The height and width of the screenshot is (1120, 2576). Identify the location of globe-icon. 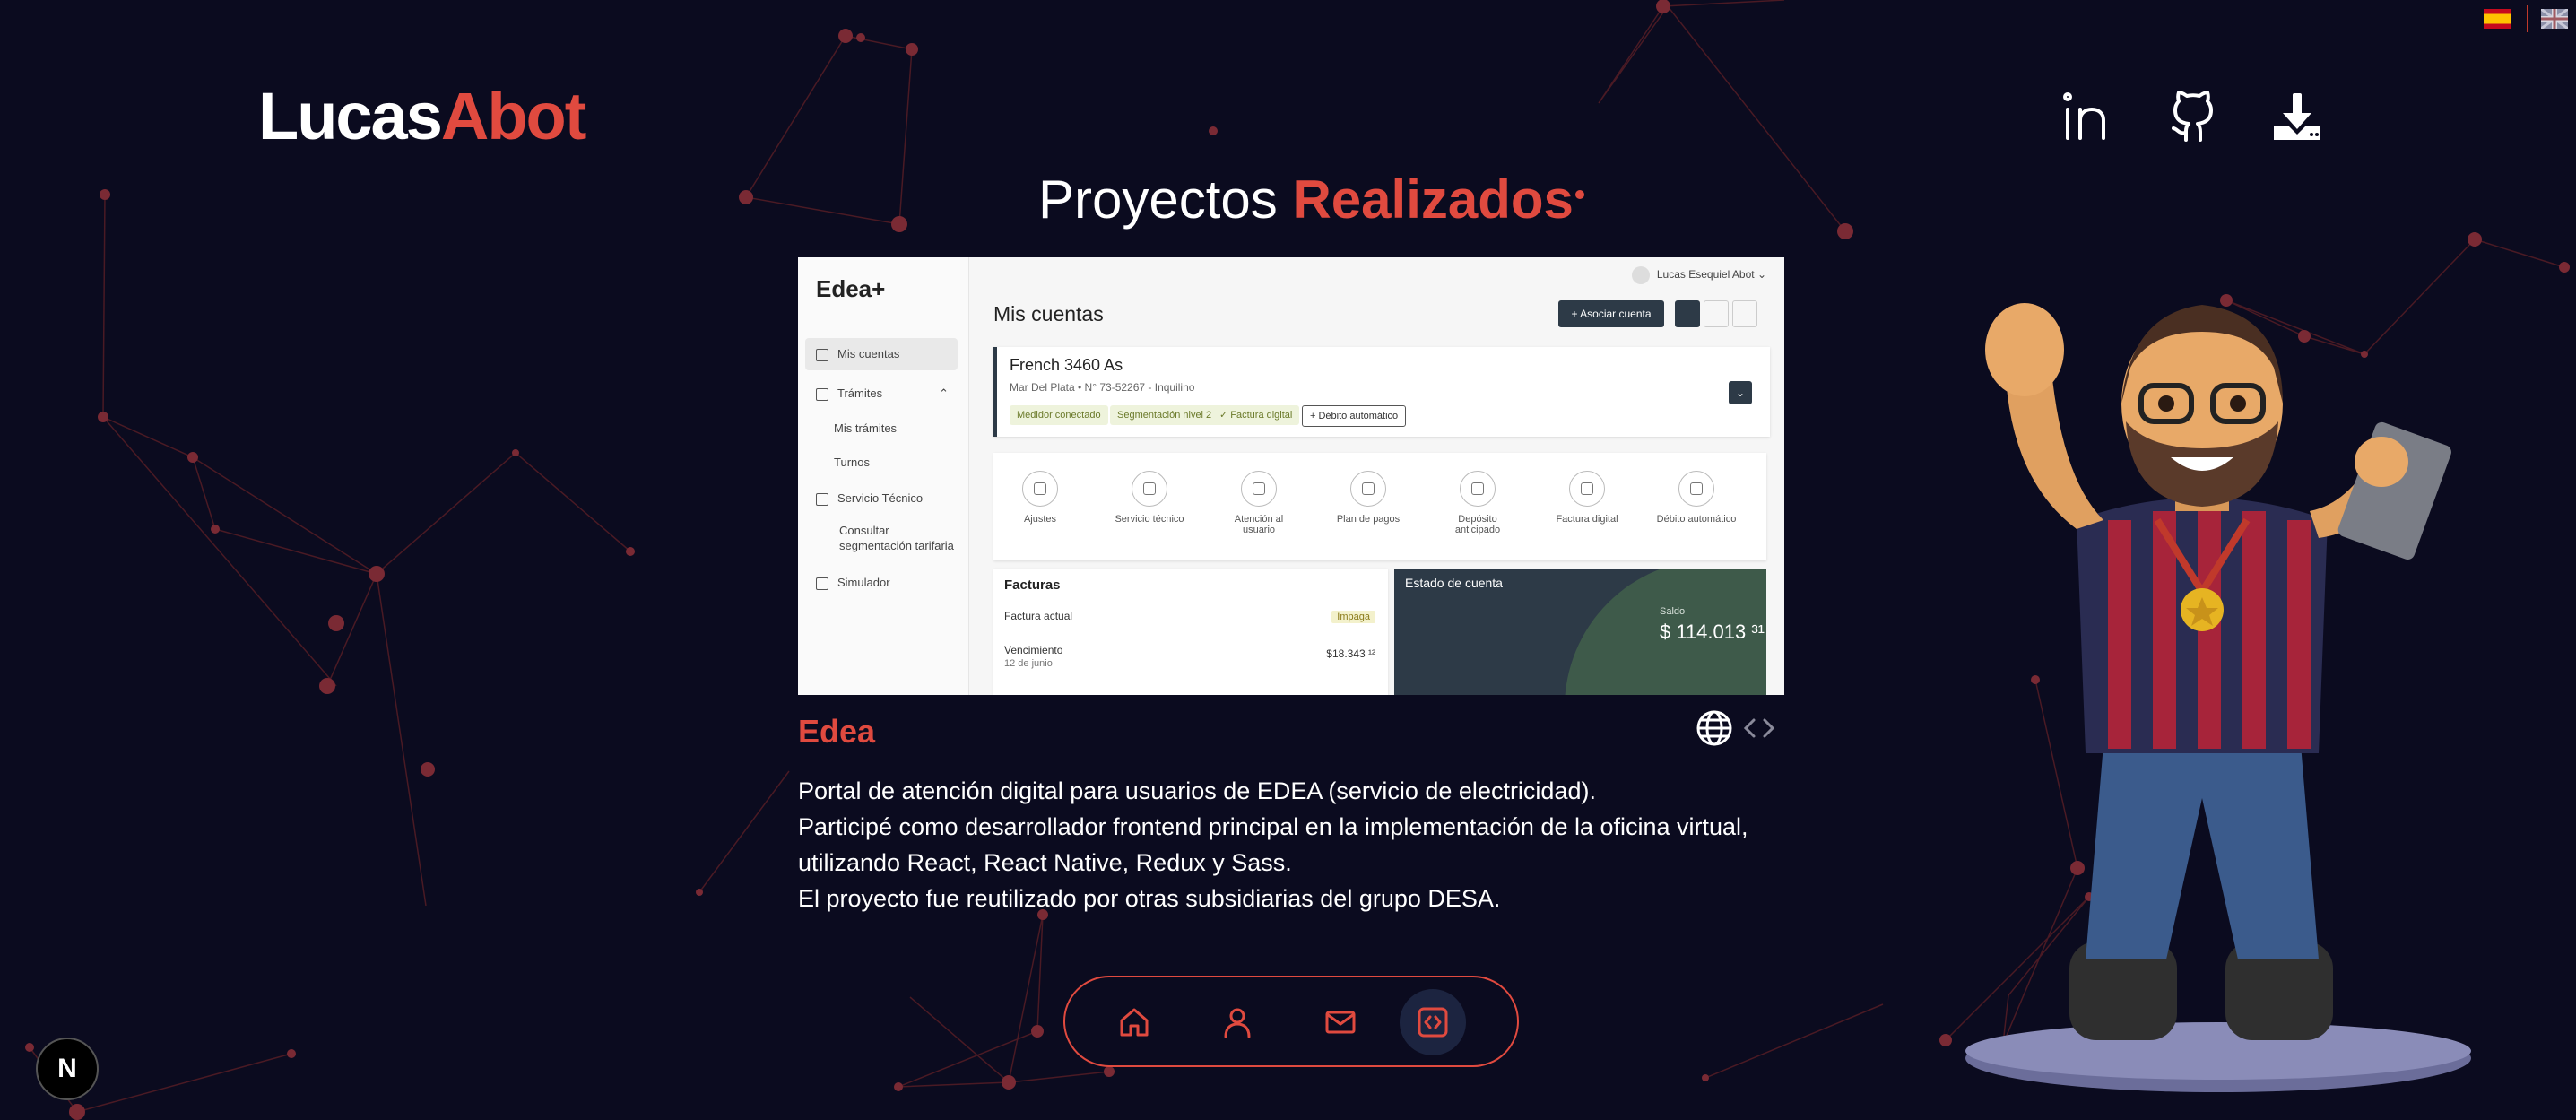
(1714, 728).